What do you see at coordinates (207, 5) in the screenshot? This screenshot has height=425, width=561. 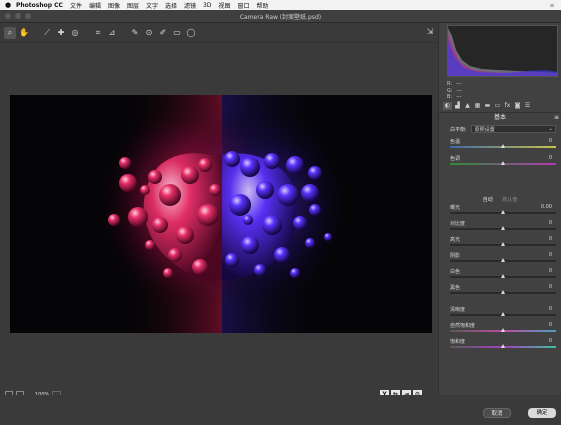 I see `menu-item-3d: 3D` at bounding box center [207, 5].